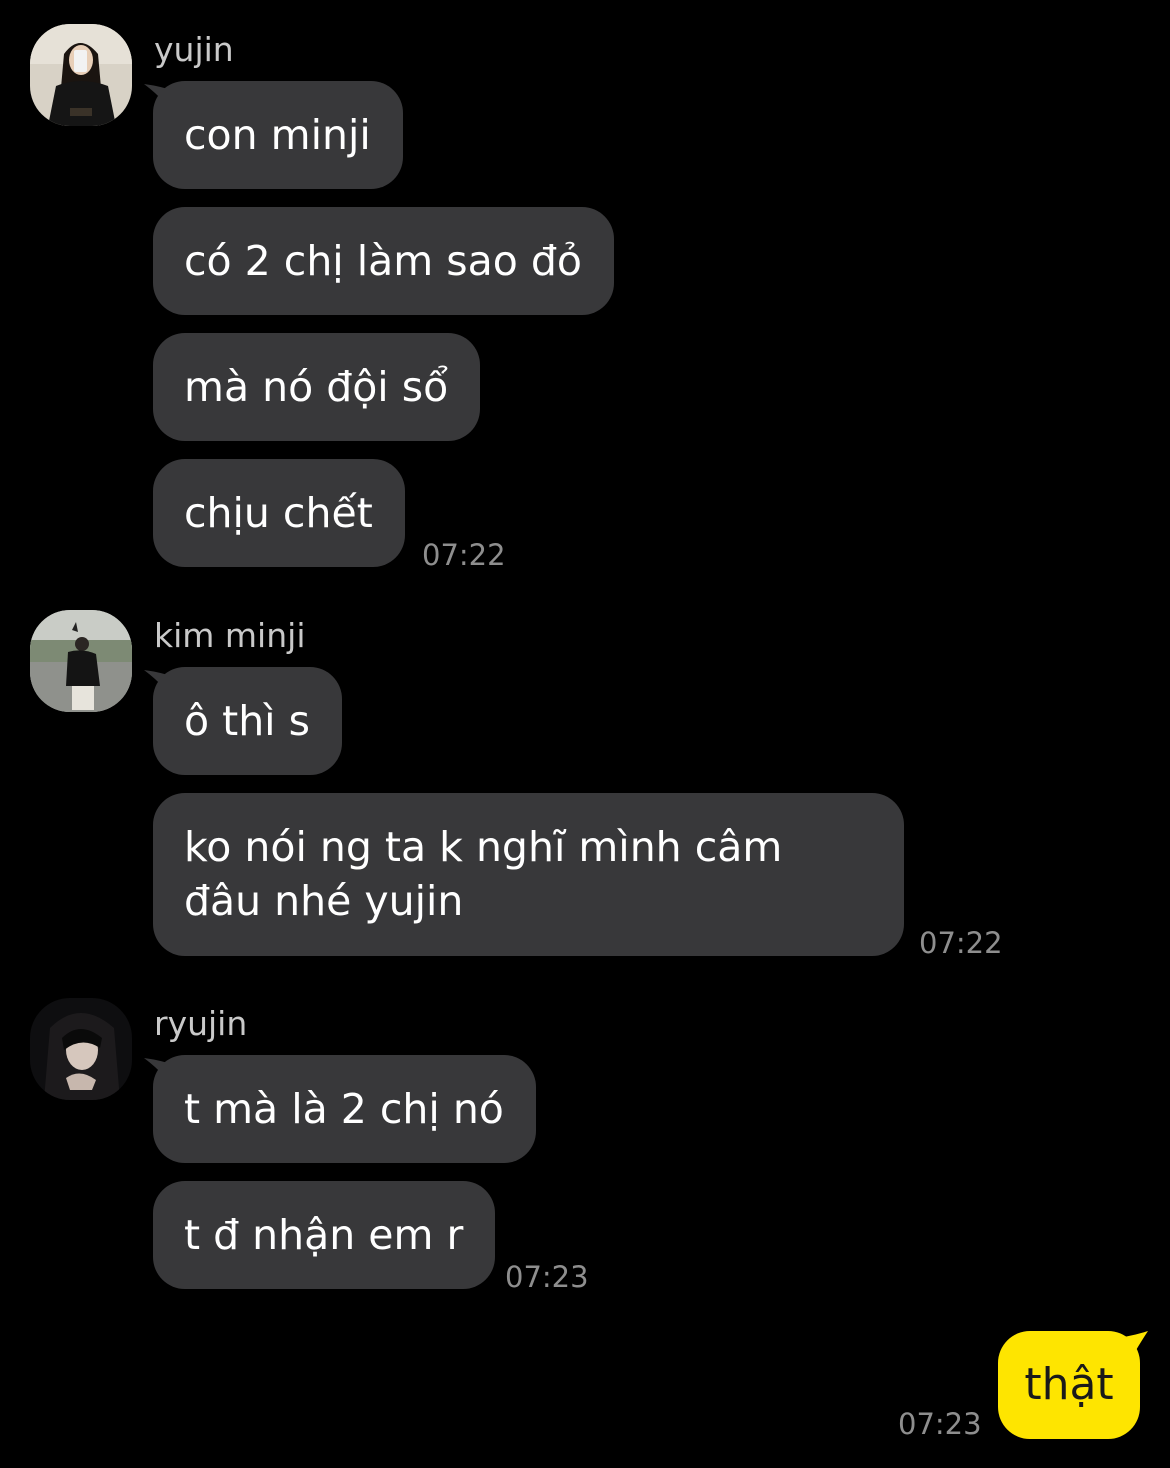 The image size is (1170, 1468). Describe the element at coordinates (317, 387) in the screenshot. I see `message-bubble: mà nó đội sổ` at that location.